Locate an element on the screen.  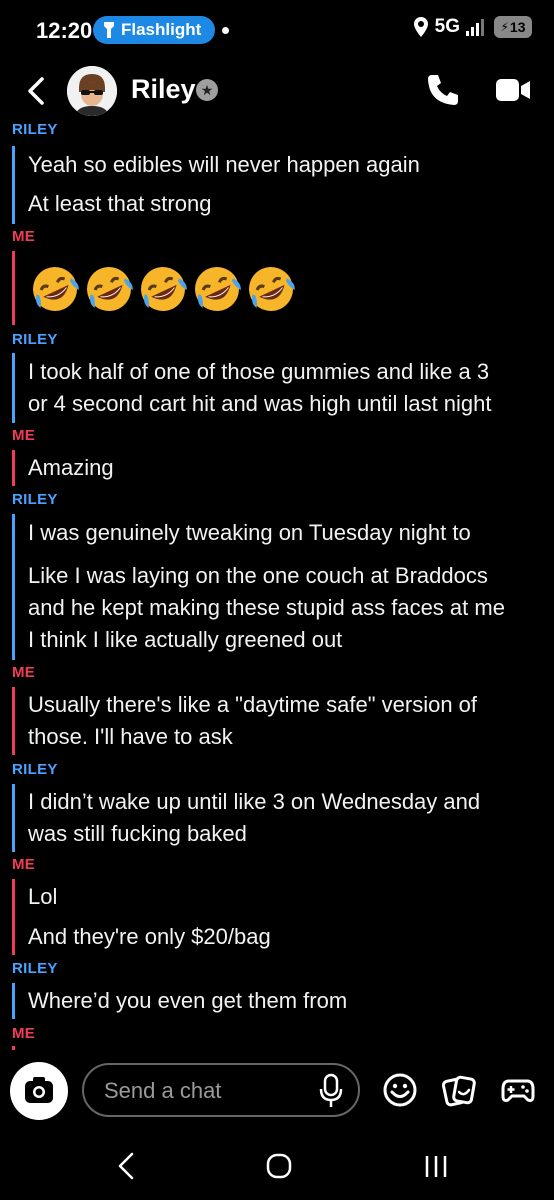
signal-icon is located at coordinates (475, 27).